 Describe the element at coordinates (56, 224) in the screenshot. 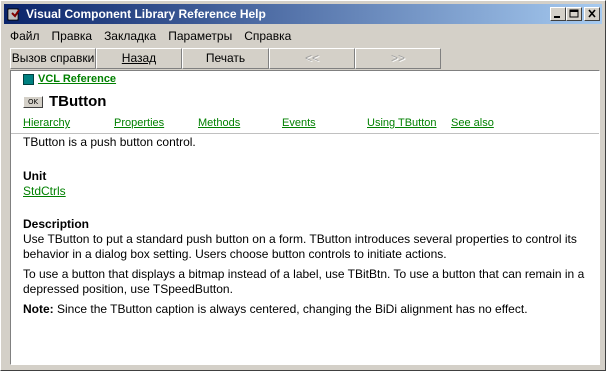

I see `description-heading: Description` at that location.